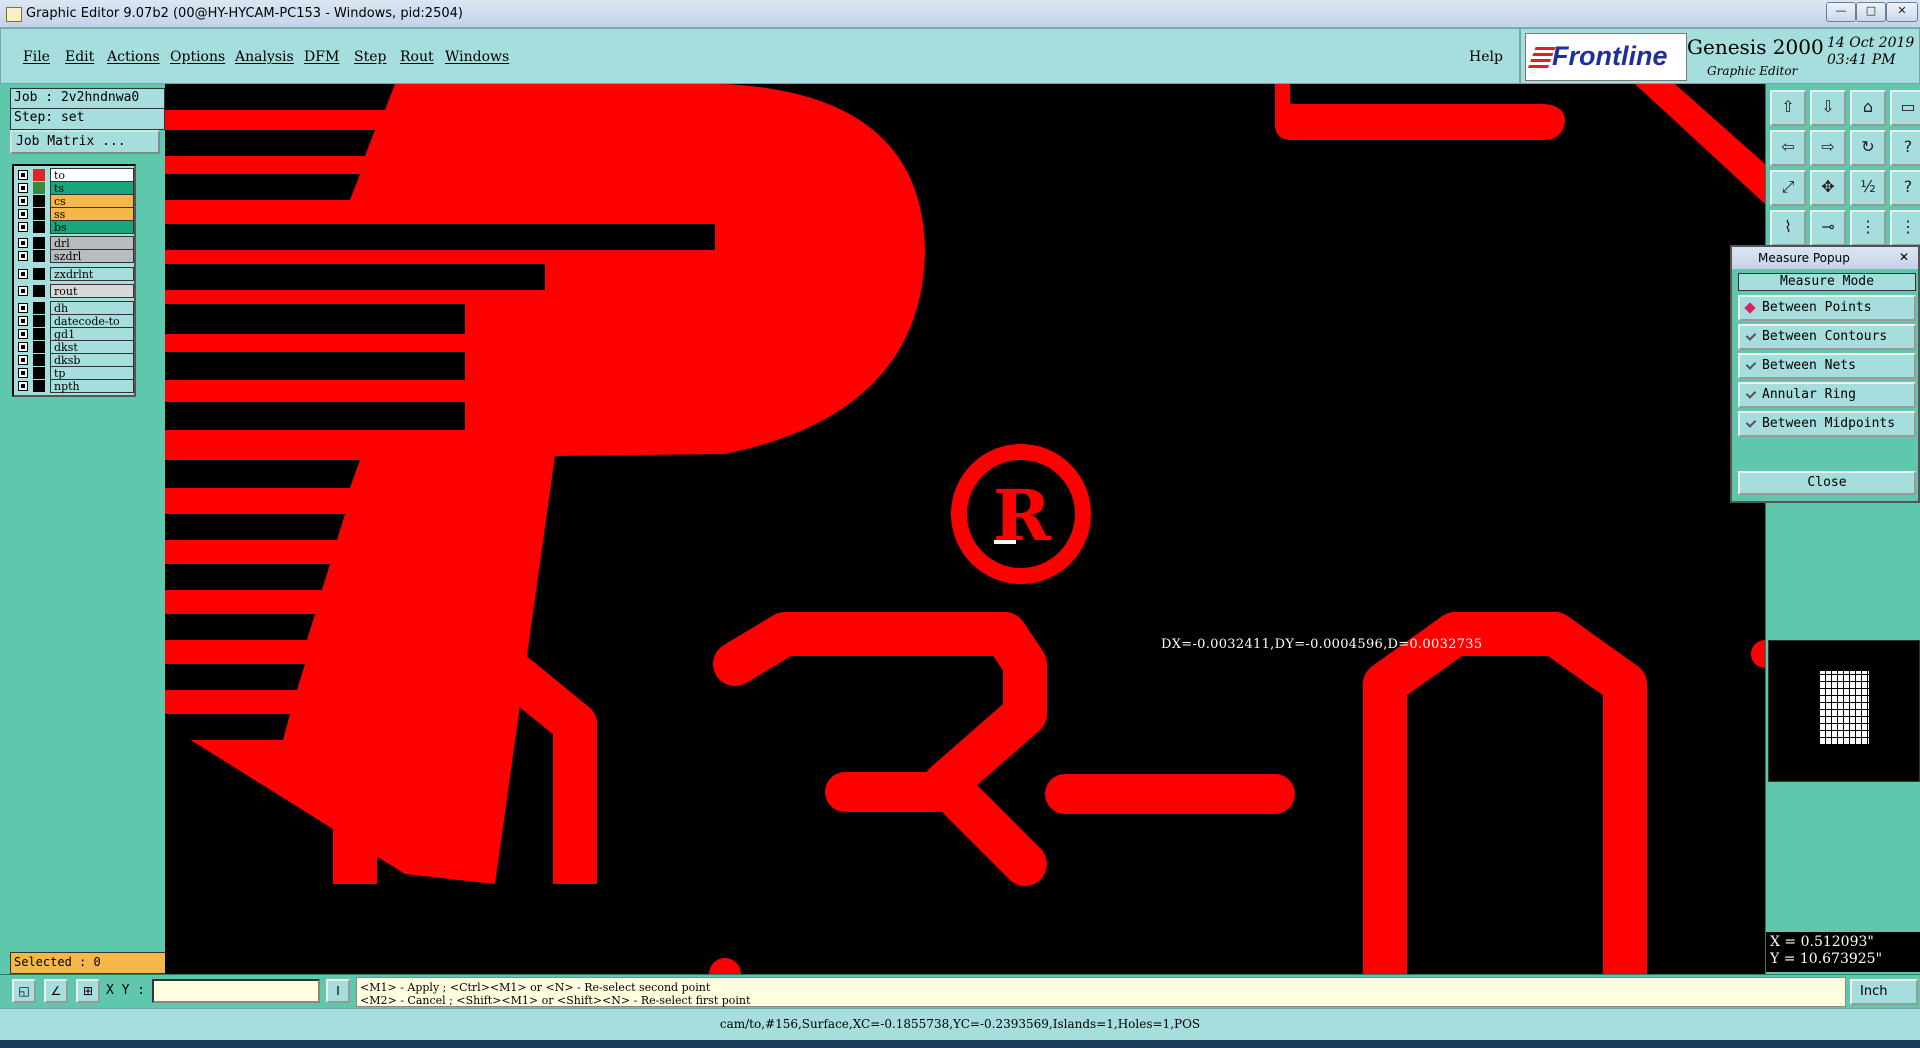 This screenshot has width=1920, height=1048. What do you see at coordinates (24, 991) in the screenshot?
I see `snap-mode-icon: ◱` at bounding box center [24, 991].